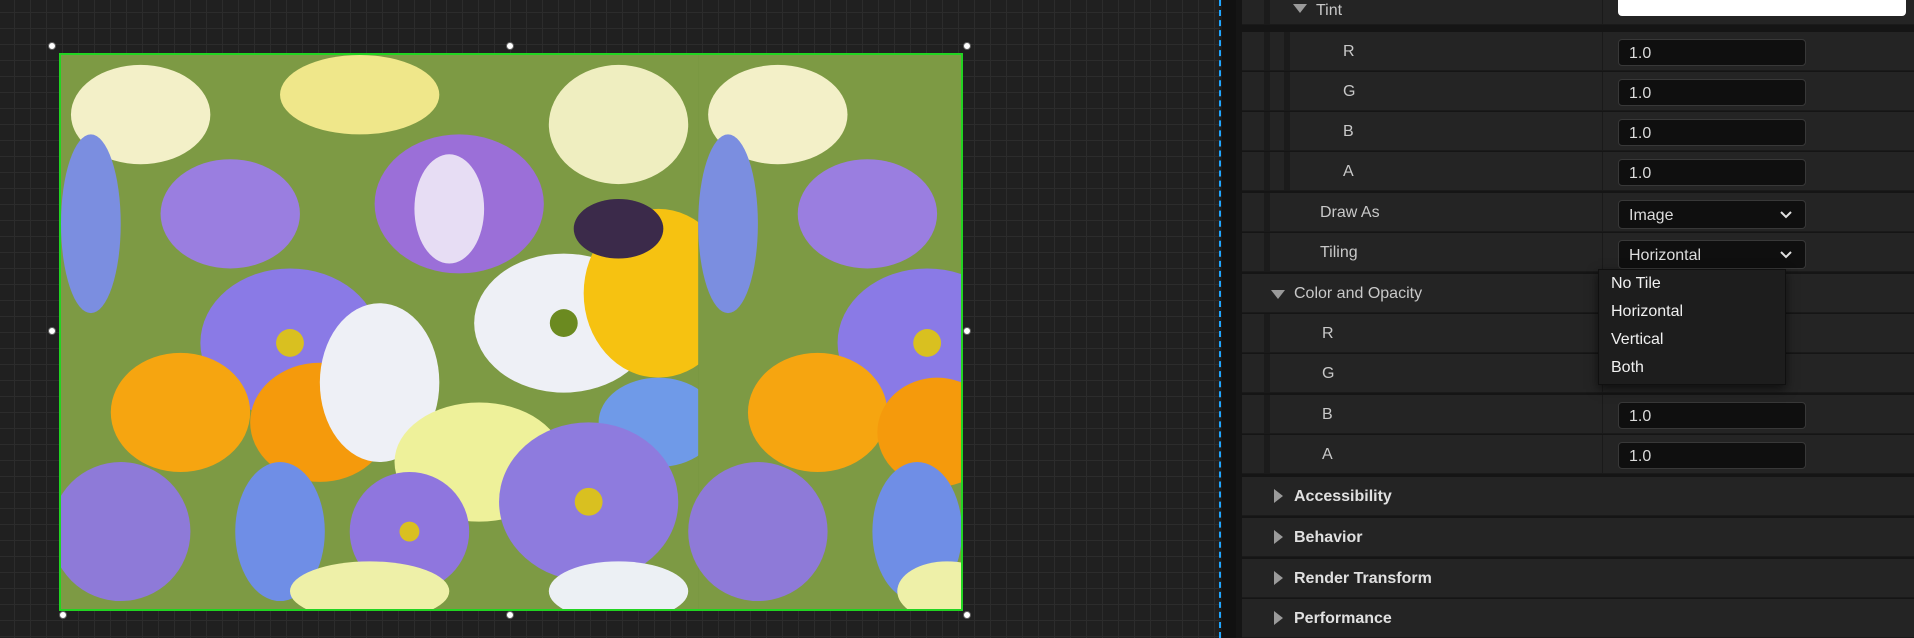  Describe the element at coordinates (1578, 618) in the screenshot. I see `section-performance: Performance` at that location.